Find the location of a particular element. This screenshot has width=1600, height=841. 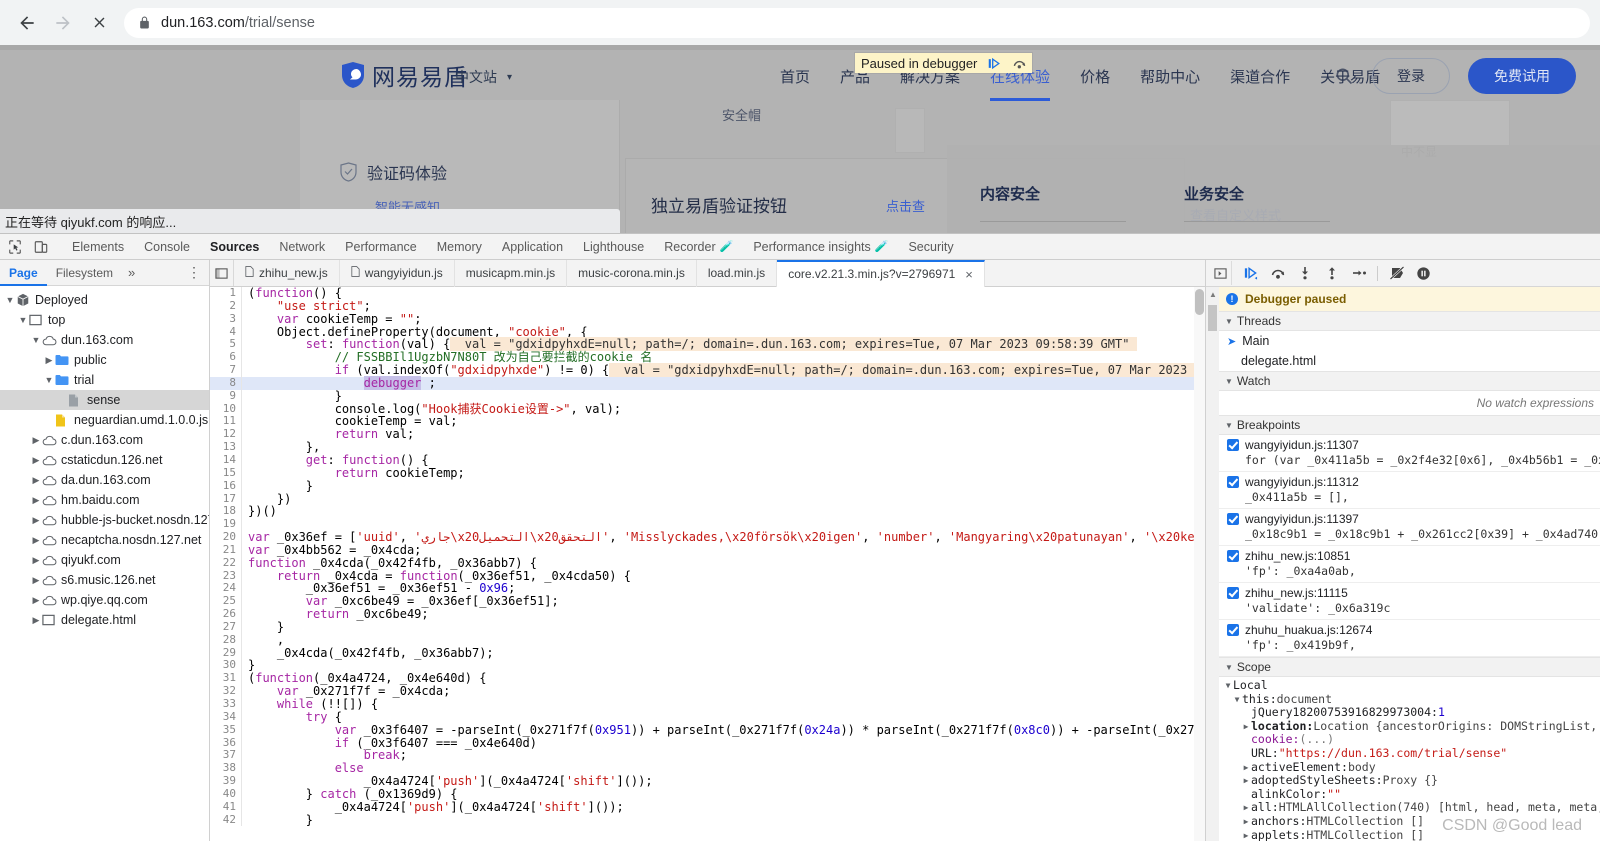

step-over-button is located at coordinates (1277, 273).